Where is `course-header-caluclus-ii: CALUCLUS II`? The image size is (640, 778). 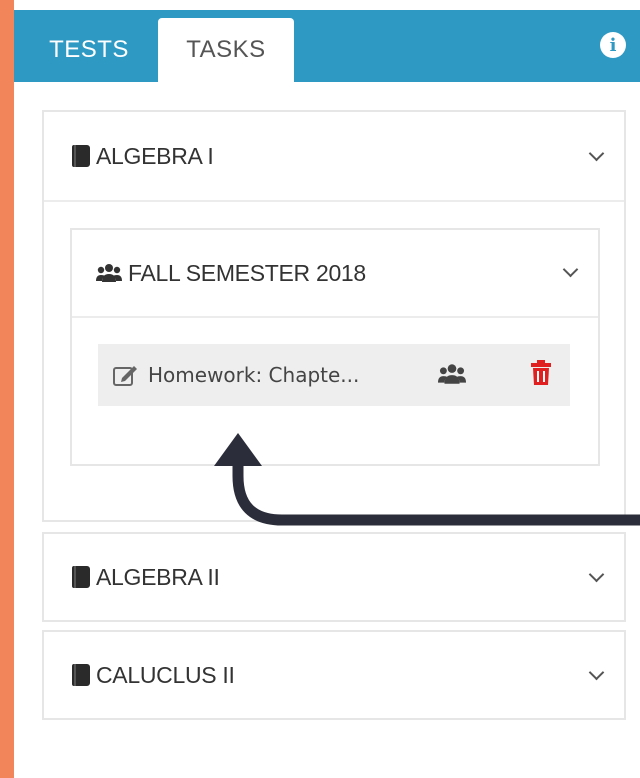
course-header-caluclus-ii: CALUCLUS II is located at coordinates (334, 675).